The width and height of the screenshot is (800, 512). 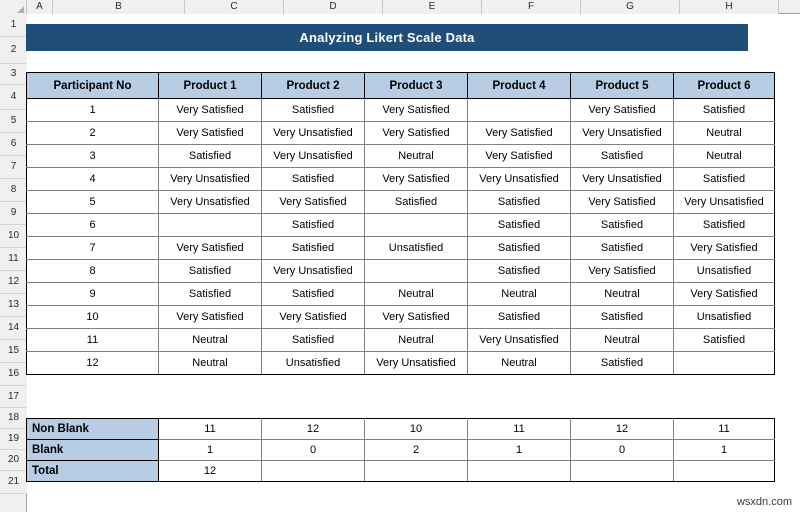 What do you see at coordinates (13, 418) in the screenshot?
I see `row-header-18: 18` at bounding box center [13, 418].